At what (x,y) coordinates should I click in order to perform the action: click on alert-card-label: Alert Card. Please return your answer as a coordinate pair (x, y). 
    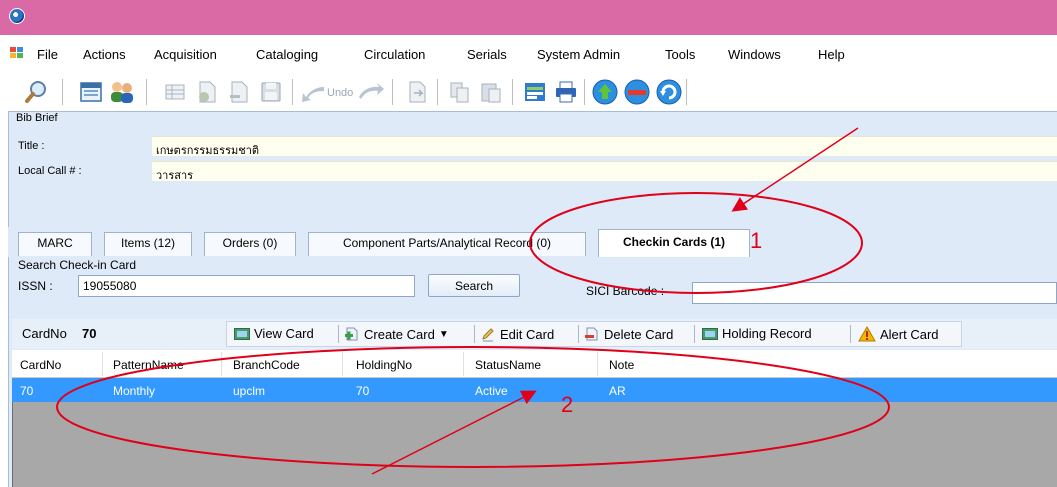
    Looking at the image, I should click on (909, 334).